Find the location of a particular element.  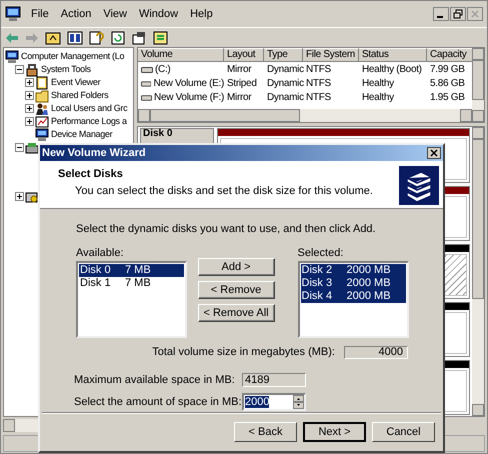

tree-item: Local Users and Grc is located at coordinates (89, 109).